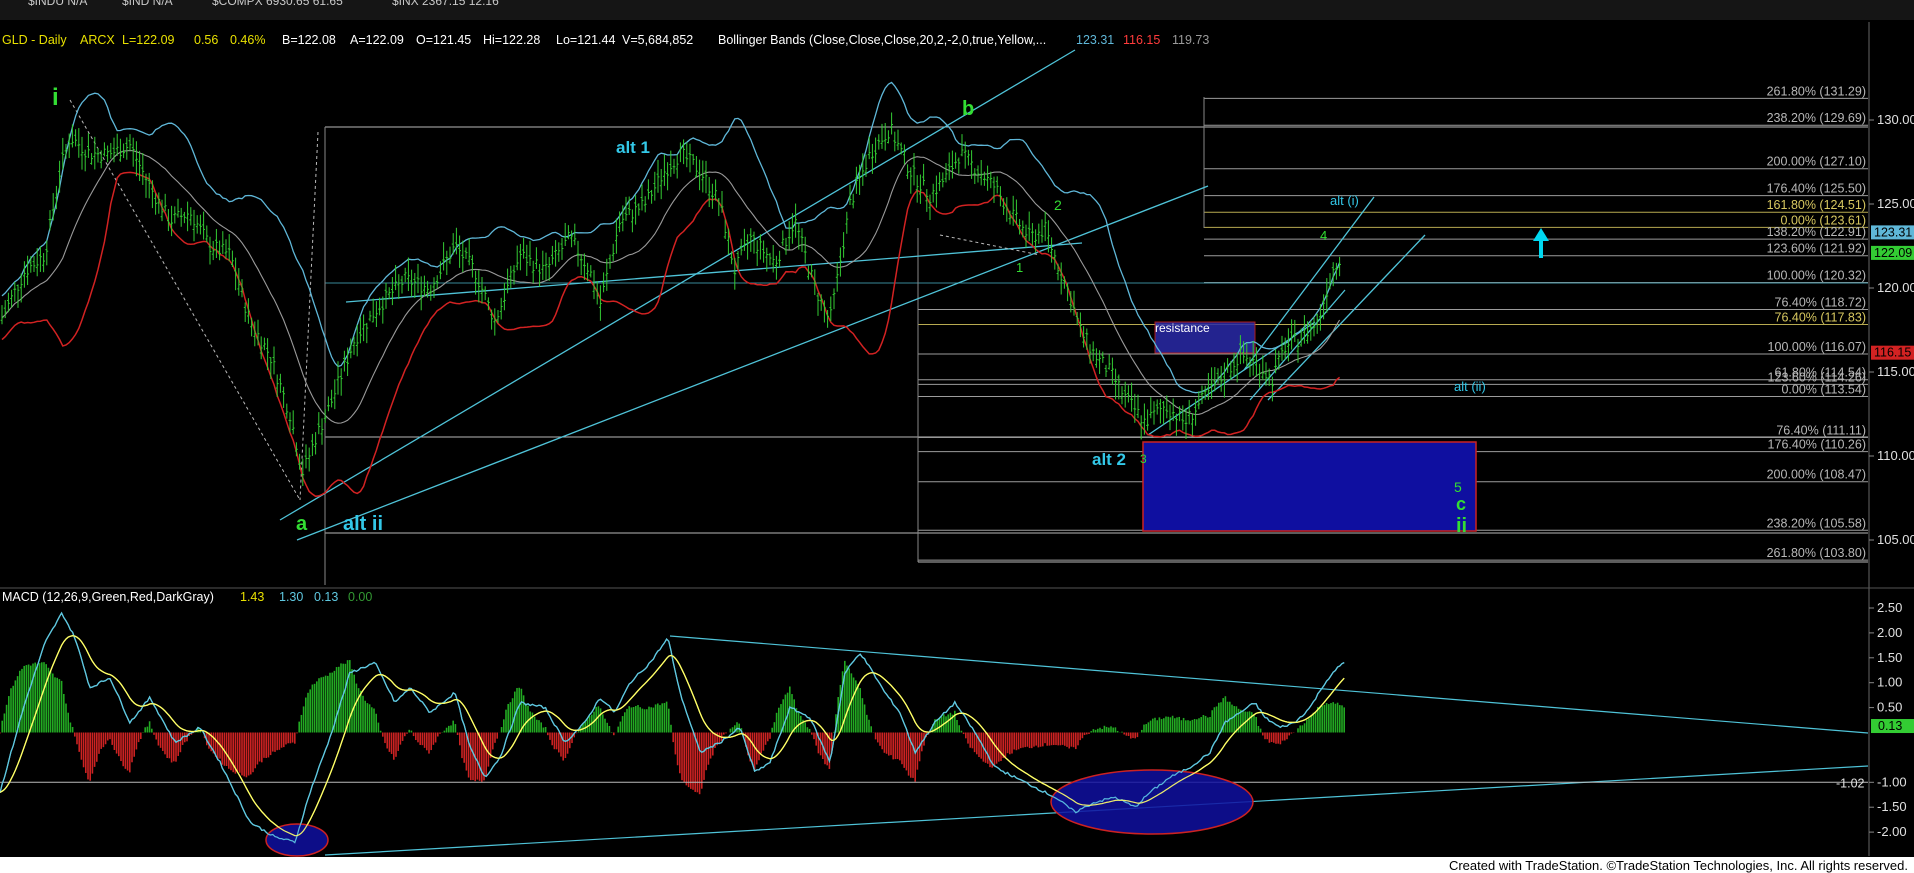 The height and width of the screenshot is (873, 1914). Describe the element at coordinates (206, 40) in the screenshot. I see `change-value: 0.56` at that location.